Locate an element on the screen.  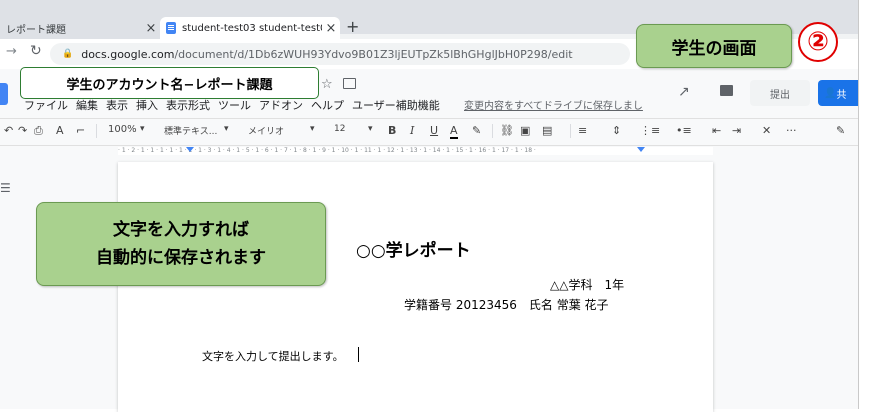
font-size-select: 12 is located at coordinates (339, 129).